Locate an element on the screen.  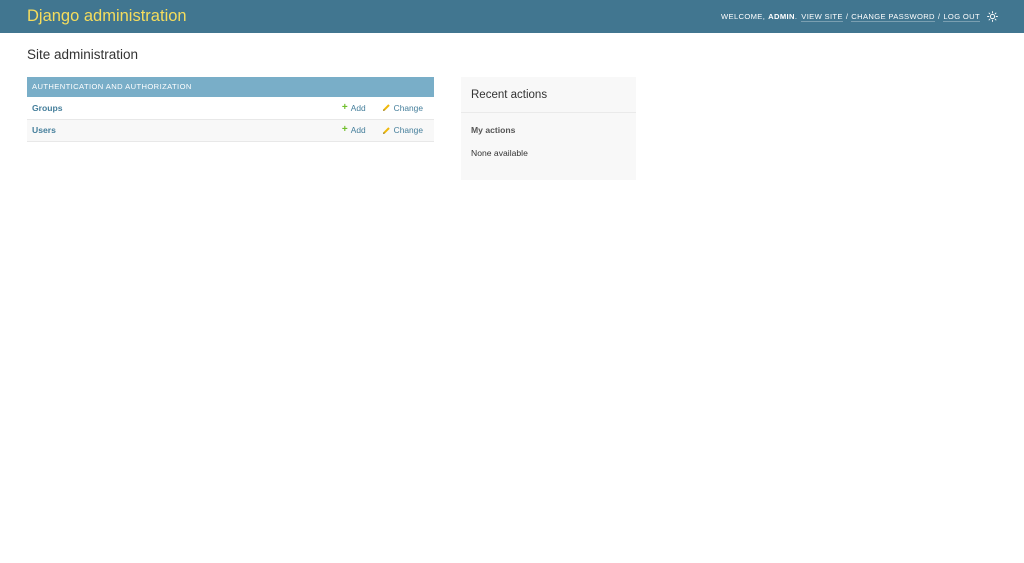
model-row-users: Users + Add Change is located at coordinates (230, 130).